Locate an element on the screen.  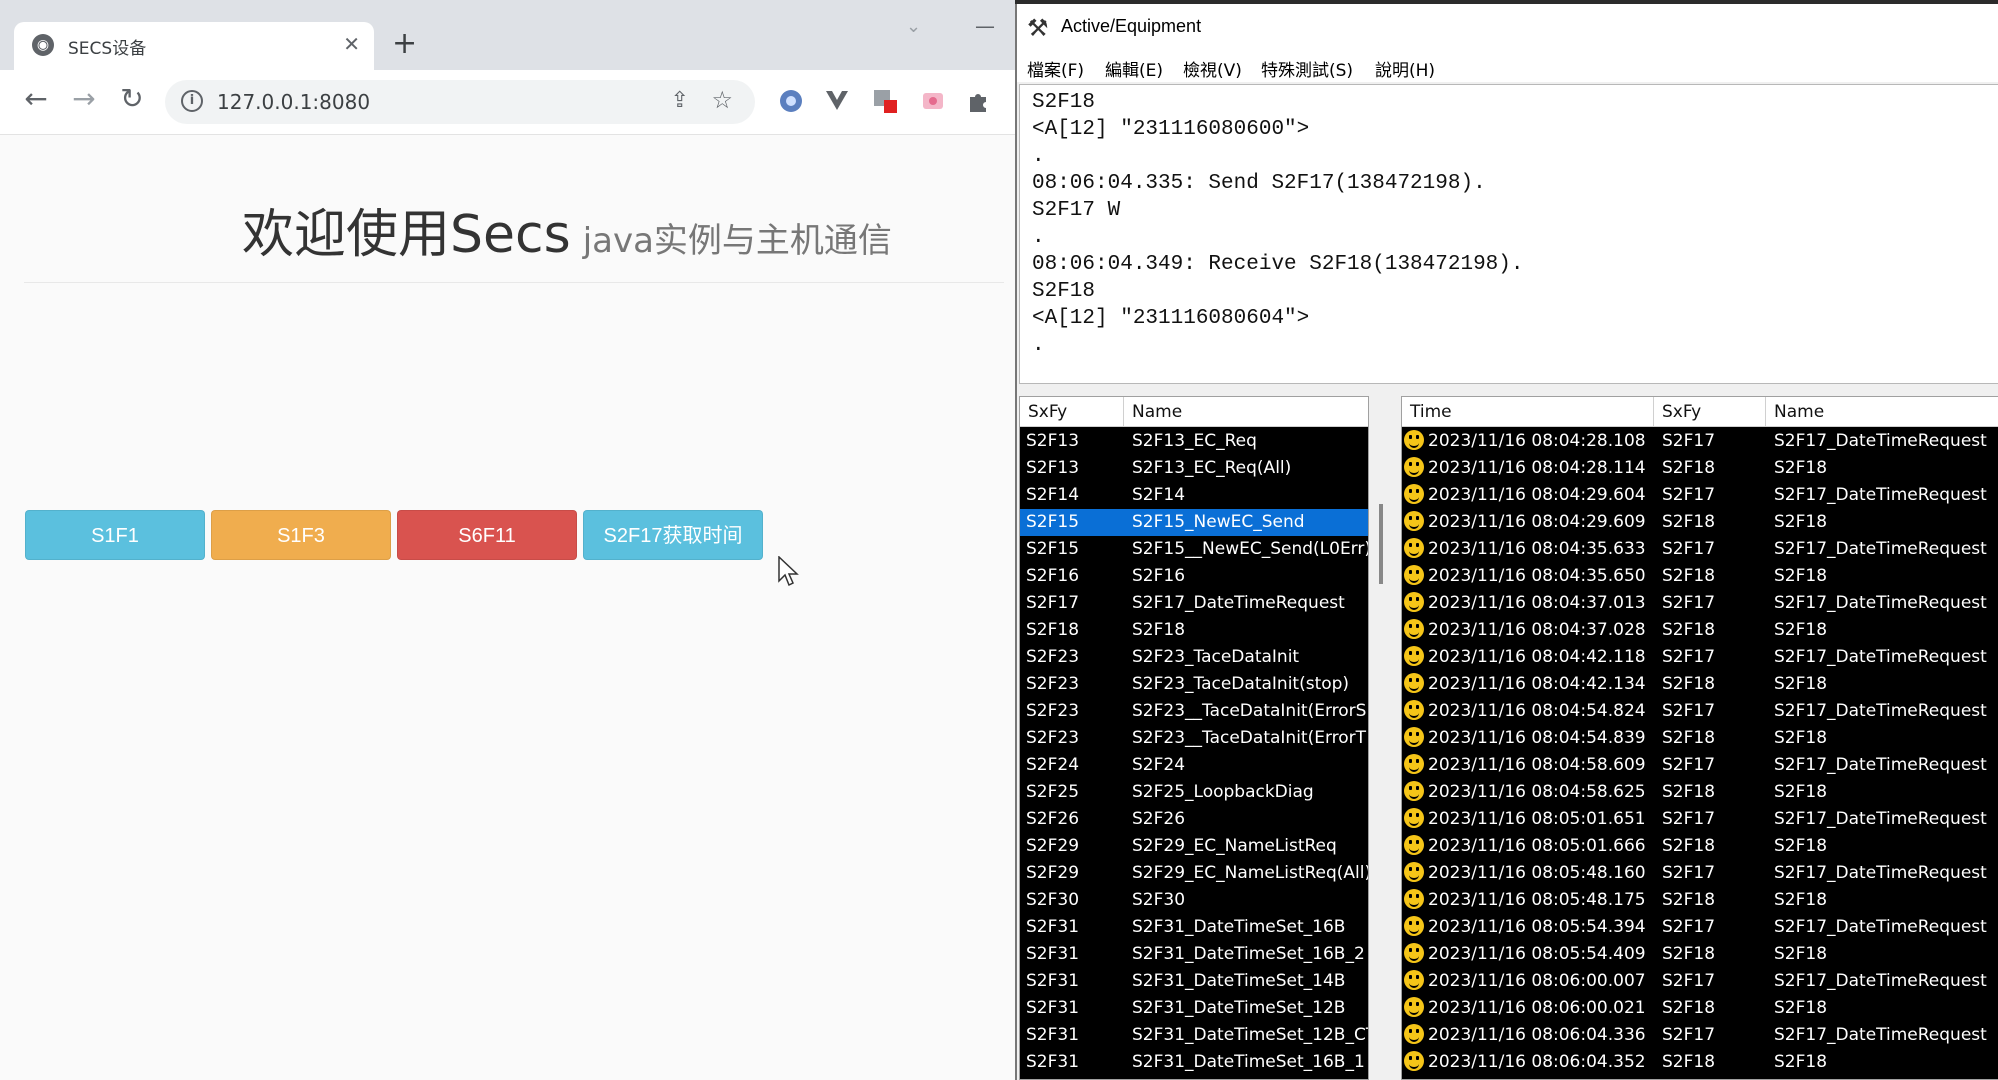
item-name: S2F13_EC_Req is located at coordinates (1194, 441).